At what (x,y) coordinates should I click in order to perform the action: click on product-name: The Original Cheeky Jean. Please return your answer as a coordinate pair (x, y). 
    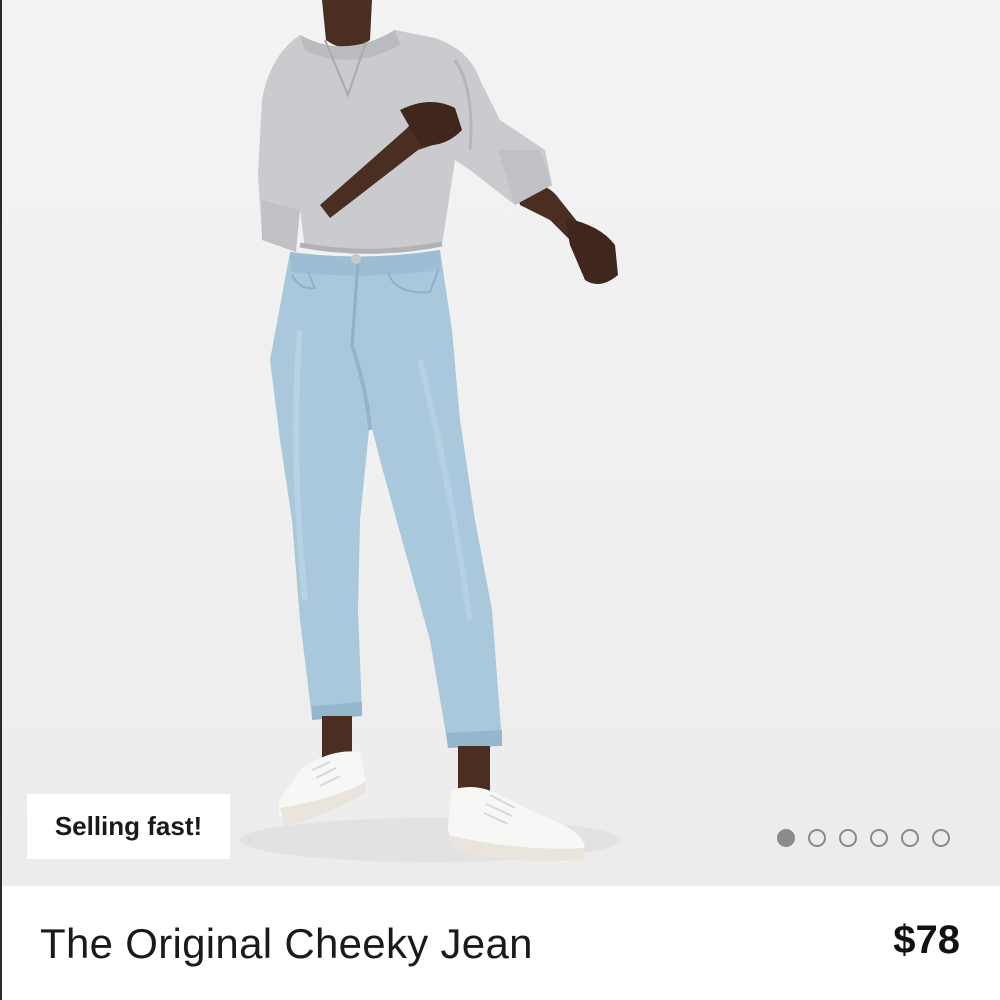
    Looking at the image, I should click on (286, 944).